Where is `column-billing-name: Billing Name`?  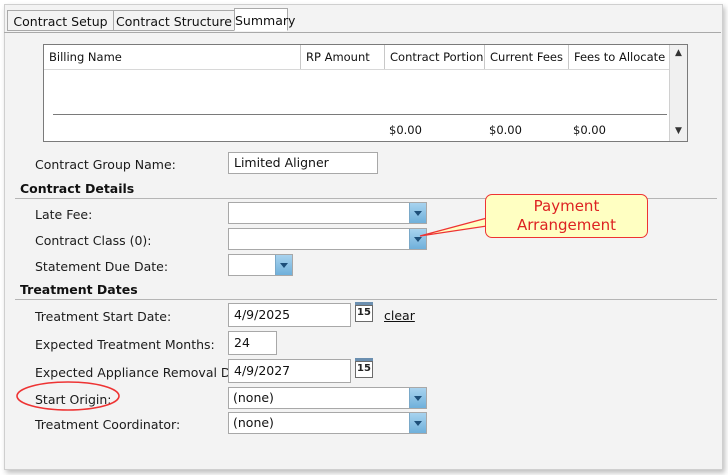 column-billing-name: Billing Name is located at coordinates (172, 57).